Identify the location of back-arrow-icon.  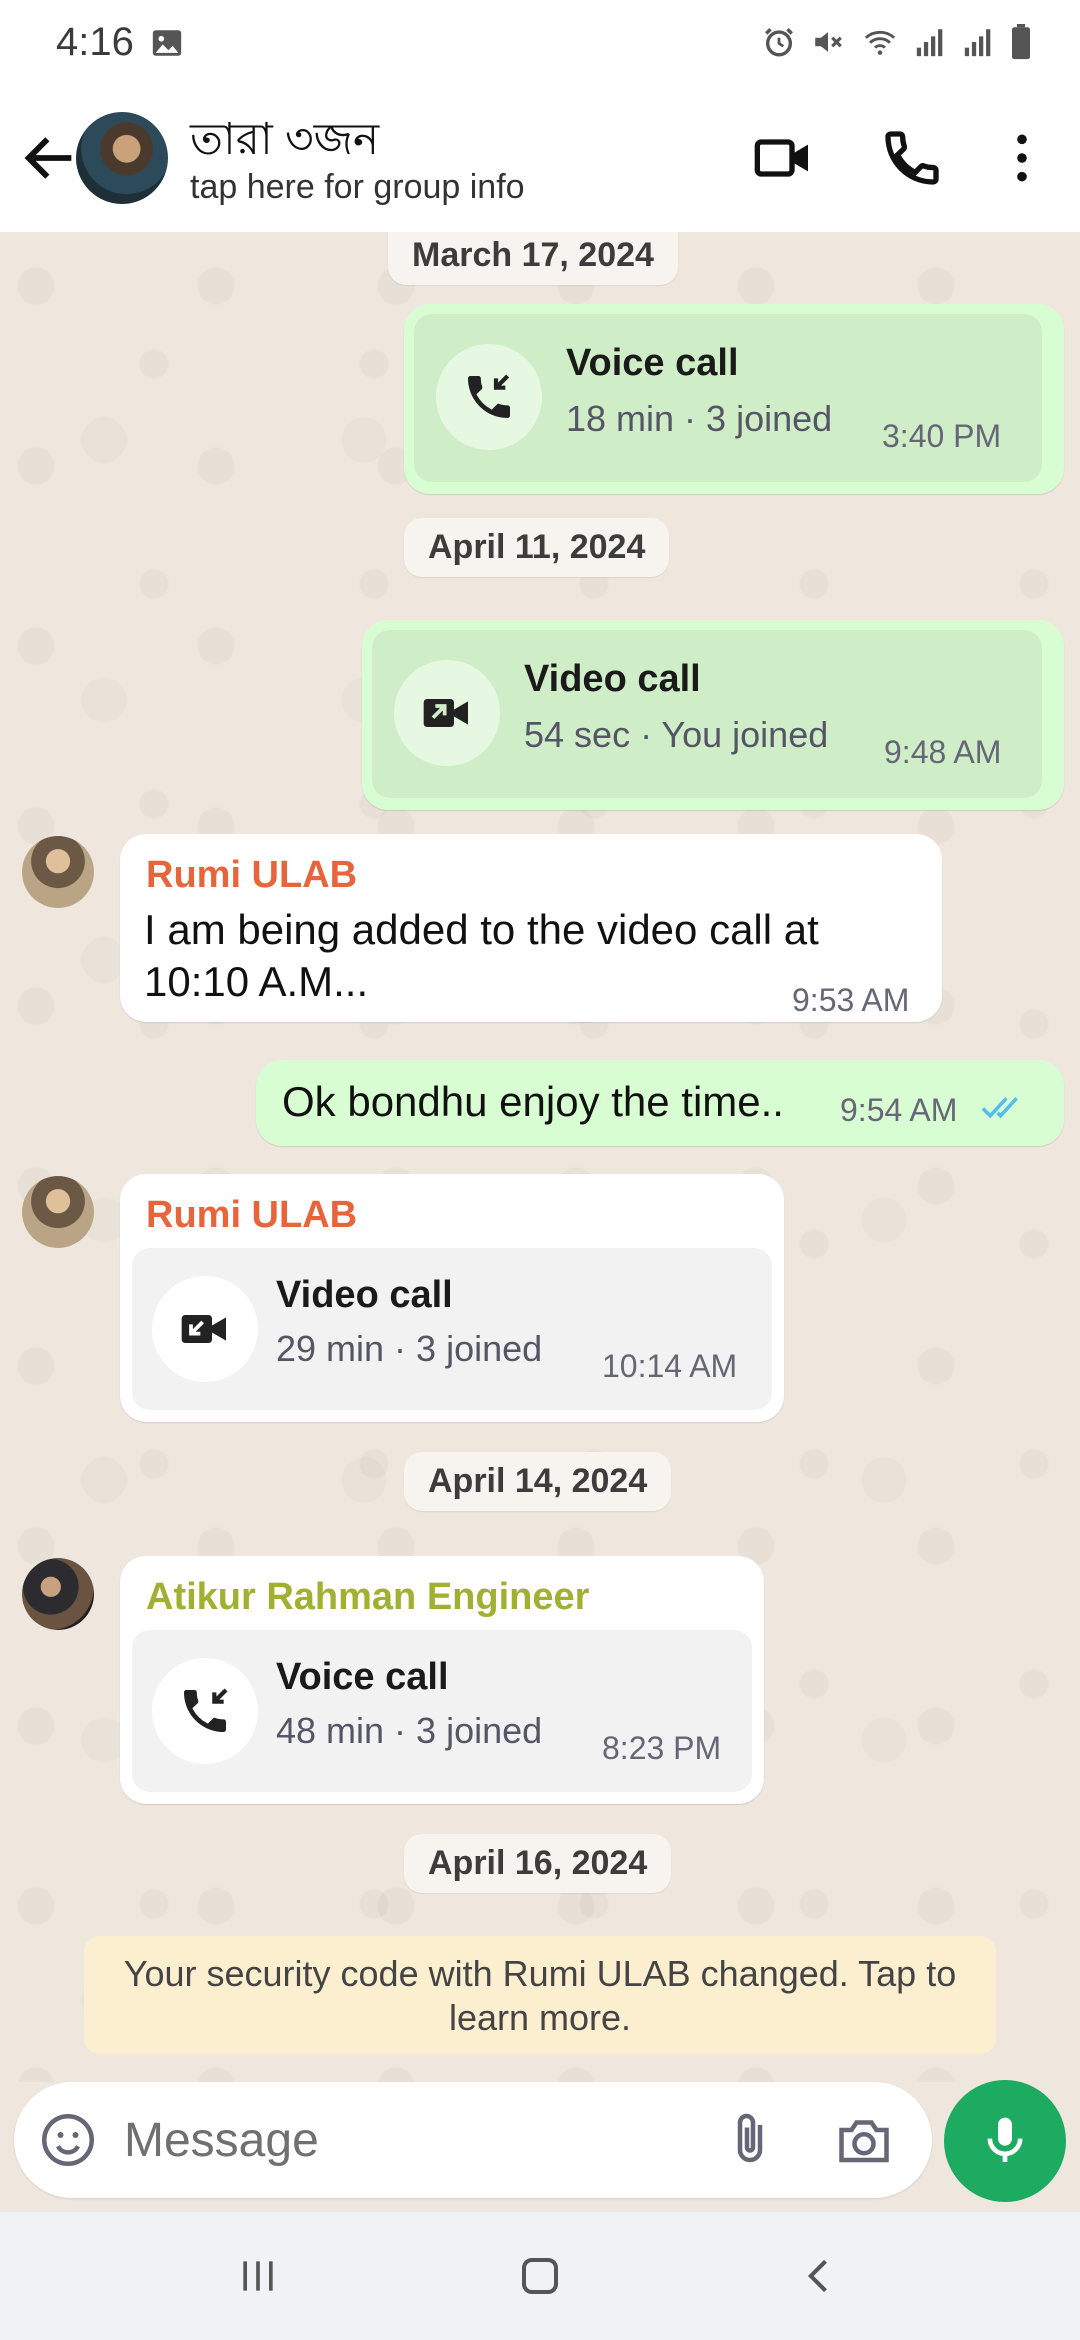
(48, 158).